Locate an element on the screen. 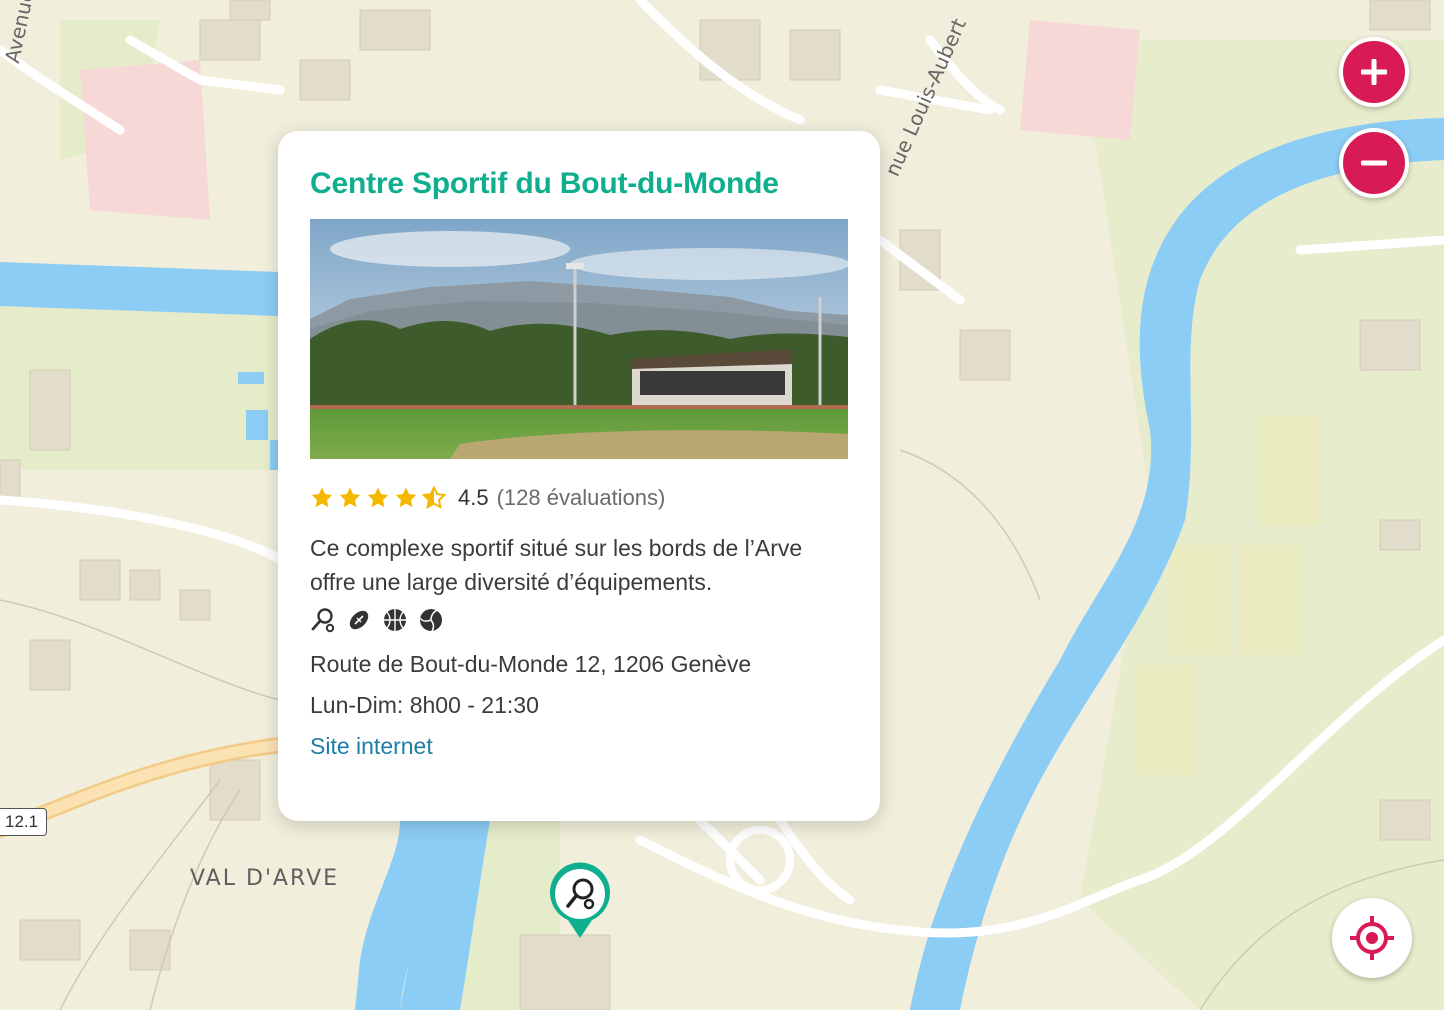 This screenshot has width=1444, height=1010. road-number-shield: 12.1 is located at coordinates (24, 822).